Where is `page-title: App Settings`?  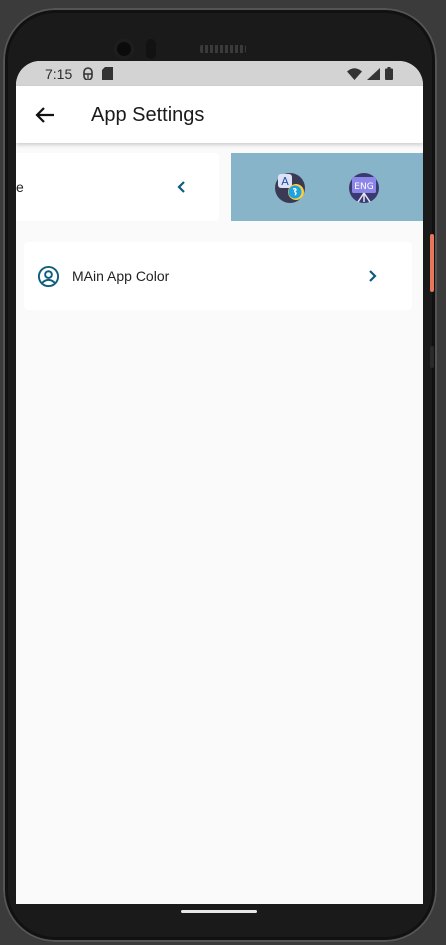
page-title: App Settings is located at coordinates (148, 115).